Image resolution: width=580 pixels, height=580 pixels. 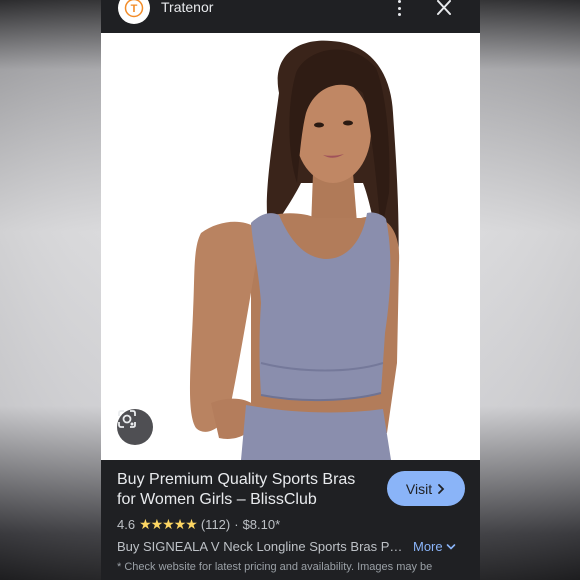 What do you see at coordinates (290, 16) in the screenshot?
I see `viewer-header: T Tratenor` at bounding box center [290, 16].